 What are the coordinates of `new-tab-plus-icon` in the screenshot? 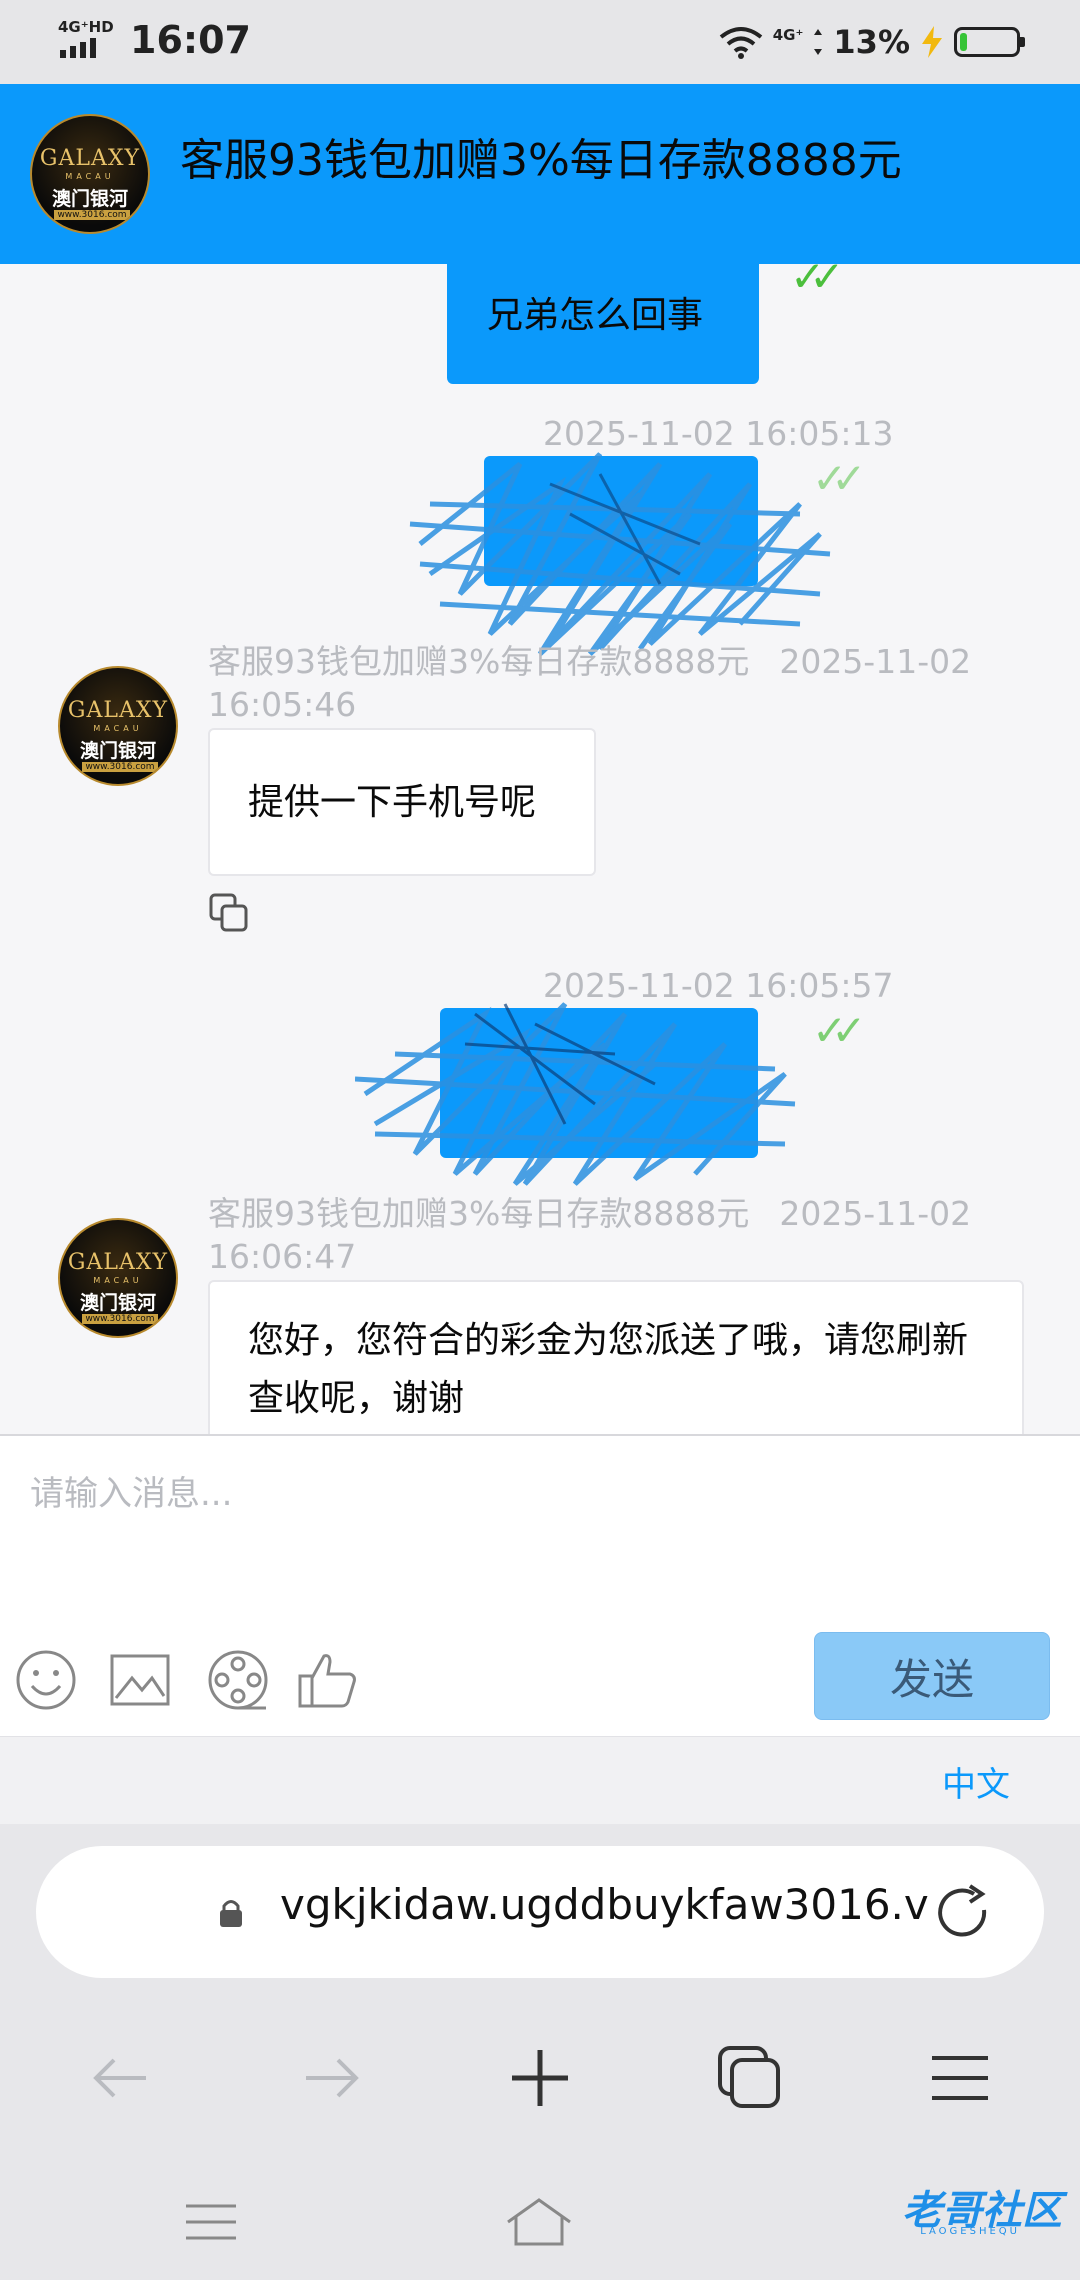 It's located at (540, 2078).